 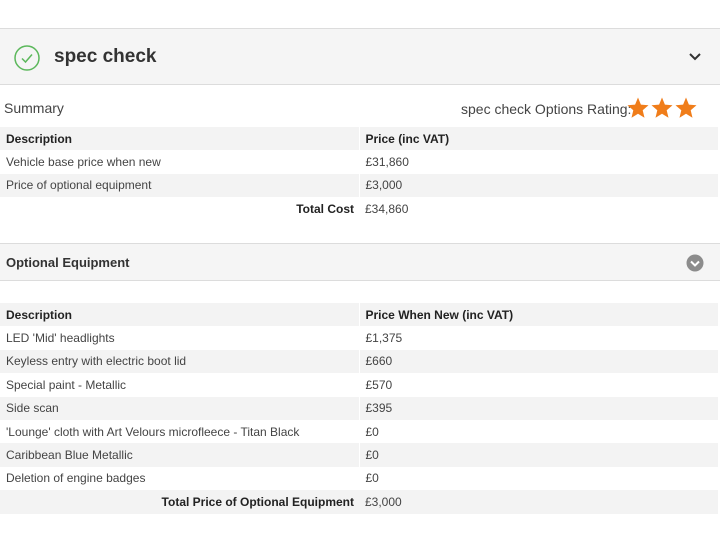 I want to click on table-row: Price of optional equipment £3,000, so click(x=359, y=185).